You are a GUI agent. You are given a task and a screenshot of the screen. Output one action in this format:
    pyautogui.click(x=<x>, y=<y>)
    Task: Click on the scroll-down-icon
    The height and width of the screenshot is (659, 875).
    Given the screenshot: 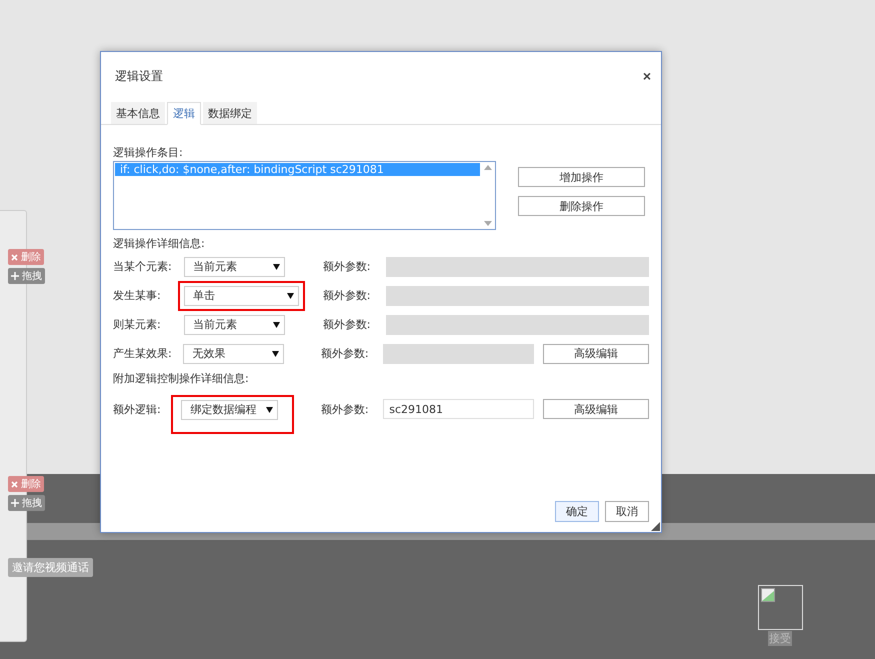 What is the action you would take?
    pyautogui.click(x=488, y=223)
    